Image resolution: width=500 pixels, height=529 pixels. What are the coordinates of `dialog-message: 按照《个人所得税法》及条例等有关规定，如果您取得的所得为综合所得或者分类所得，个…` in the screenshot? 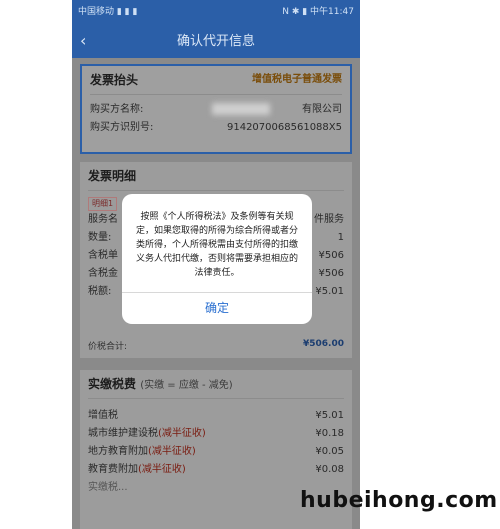 It's located at (216, 245).